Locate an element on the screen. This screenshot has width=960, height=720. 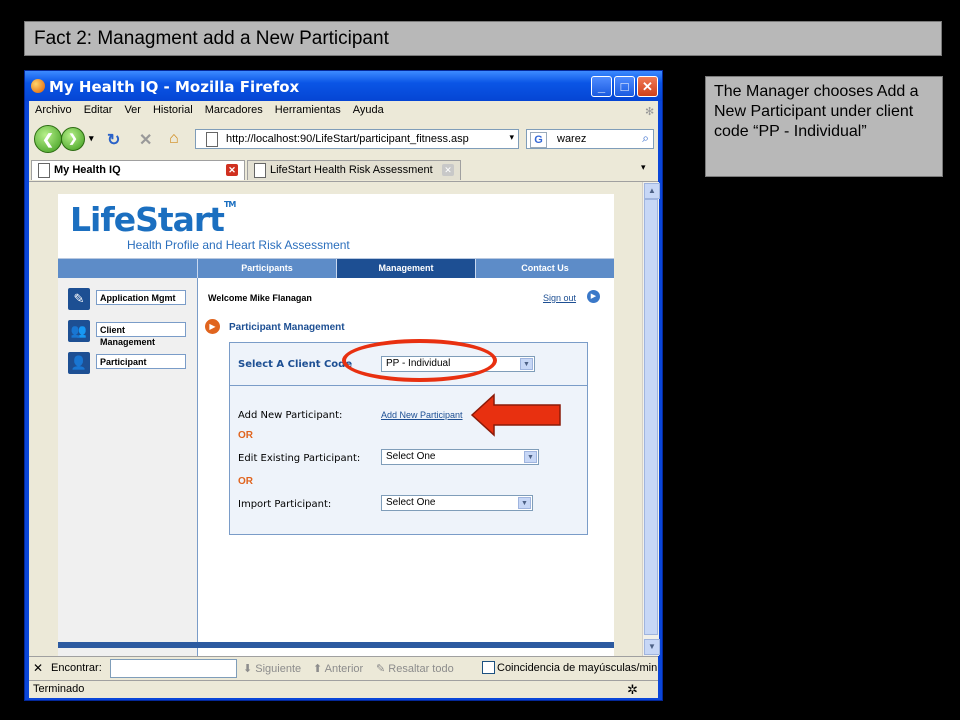
edit-participant-label: Edit Existing Participant: is located at coordinates (299, 458).